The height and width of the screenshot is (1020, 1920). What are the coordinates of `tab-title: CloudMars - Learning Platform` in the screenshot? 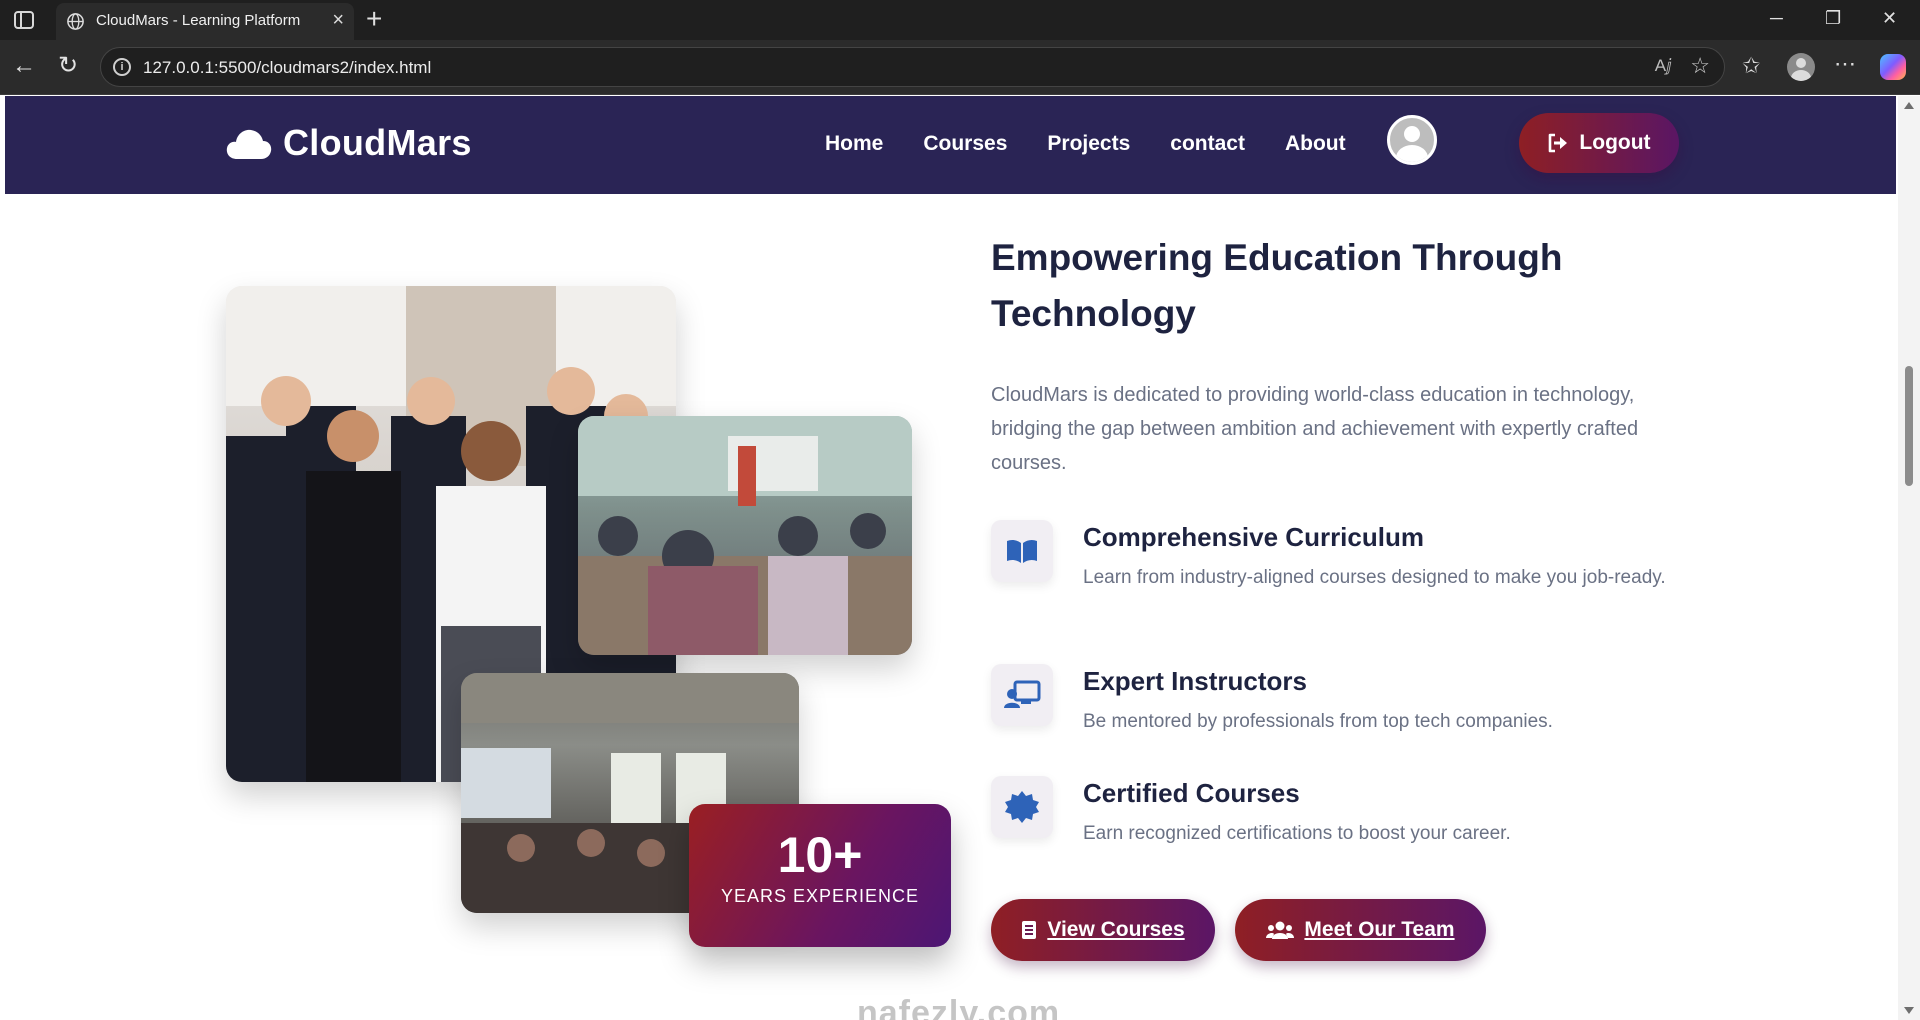 It's located at (198, 20).